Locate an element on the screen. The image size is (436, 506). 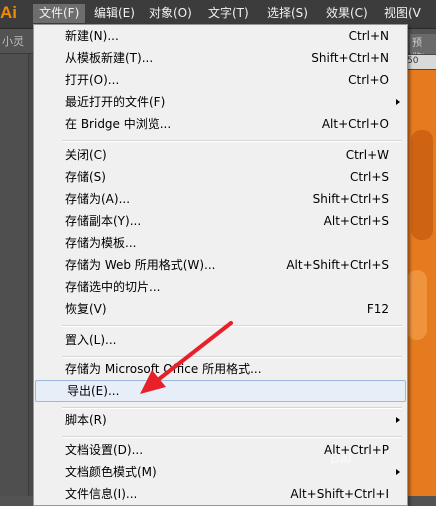
watermark-logo: Bai is located at coordinates (341, 458).